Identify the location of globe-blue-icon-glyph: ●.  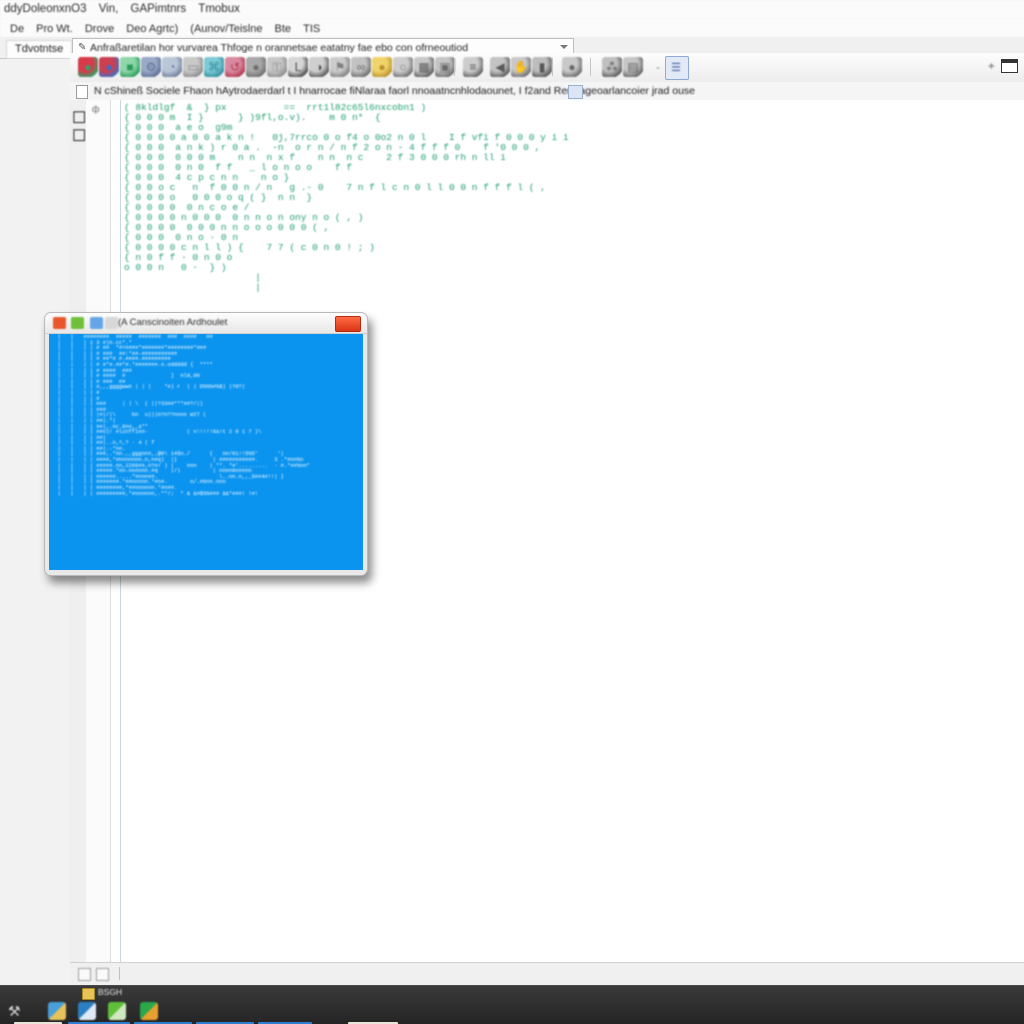
(109, 67).